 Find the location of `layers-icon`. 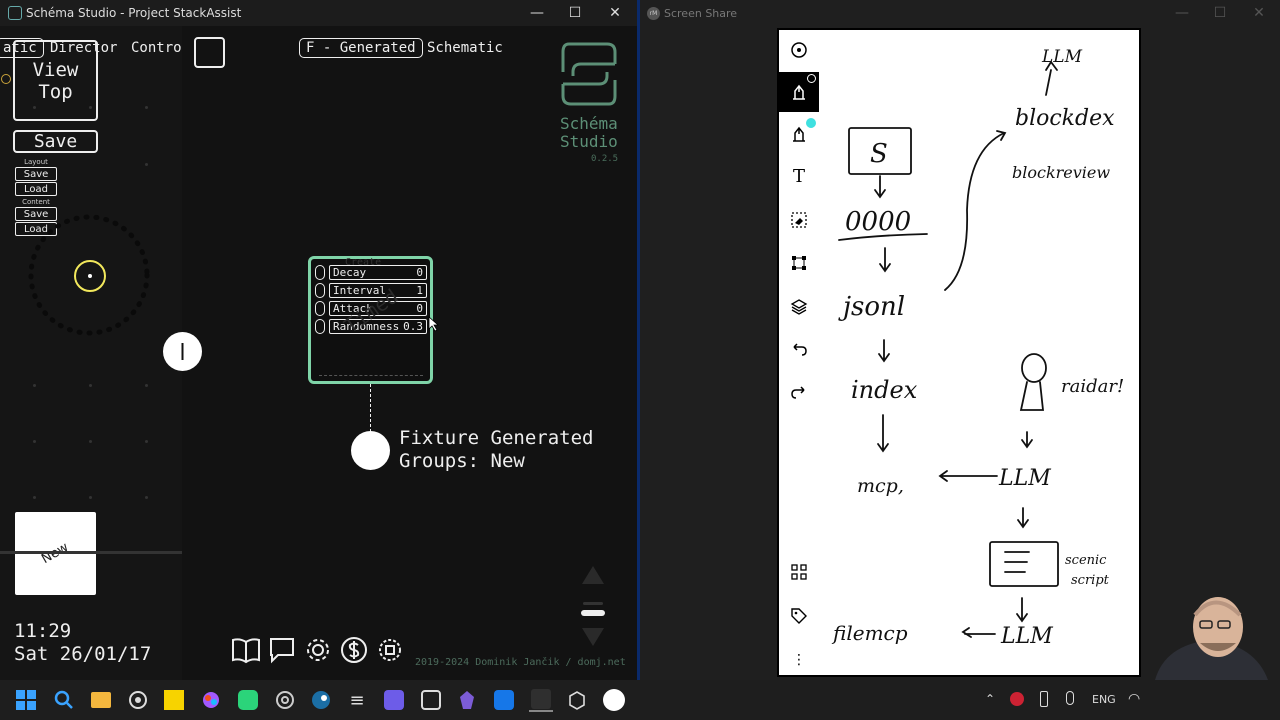

layers-icon is located at coordinates (799, 307).